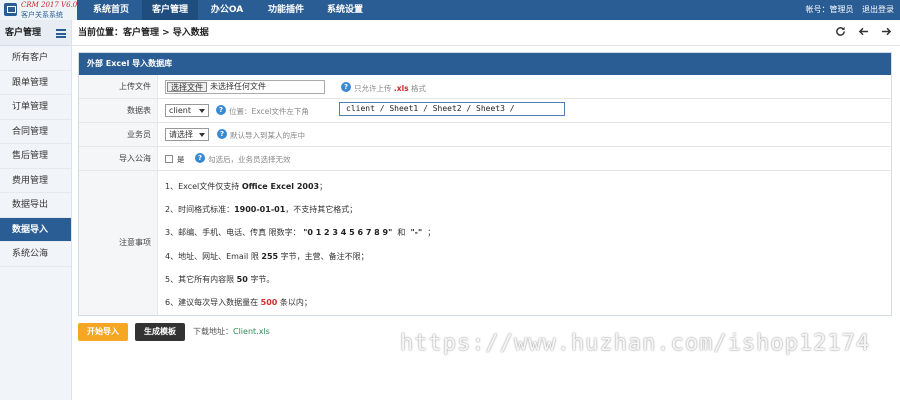 The image size is (900, 400). I want to click on download-label: 下载地址：, so click(213, 331).